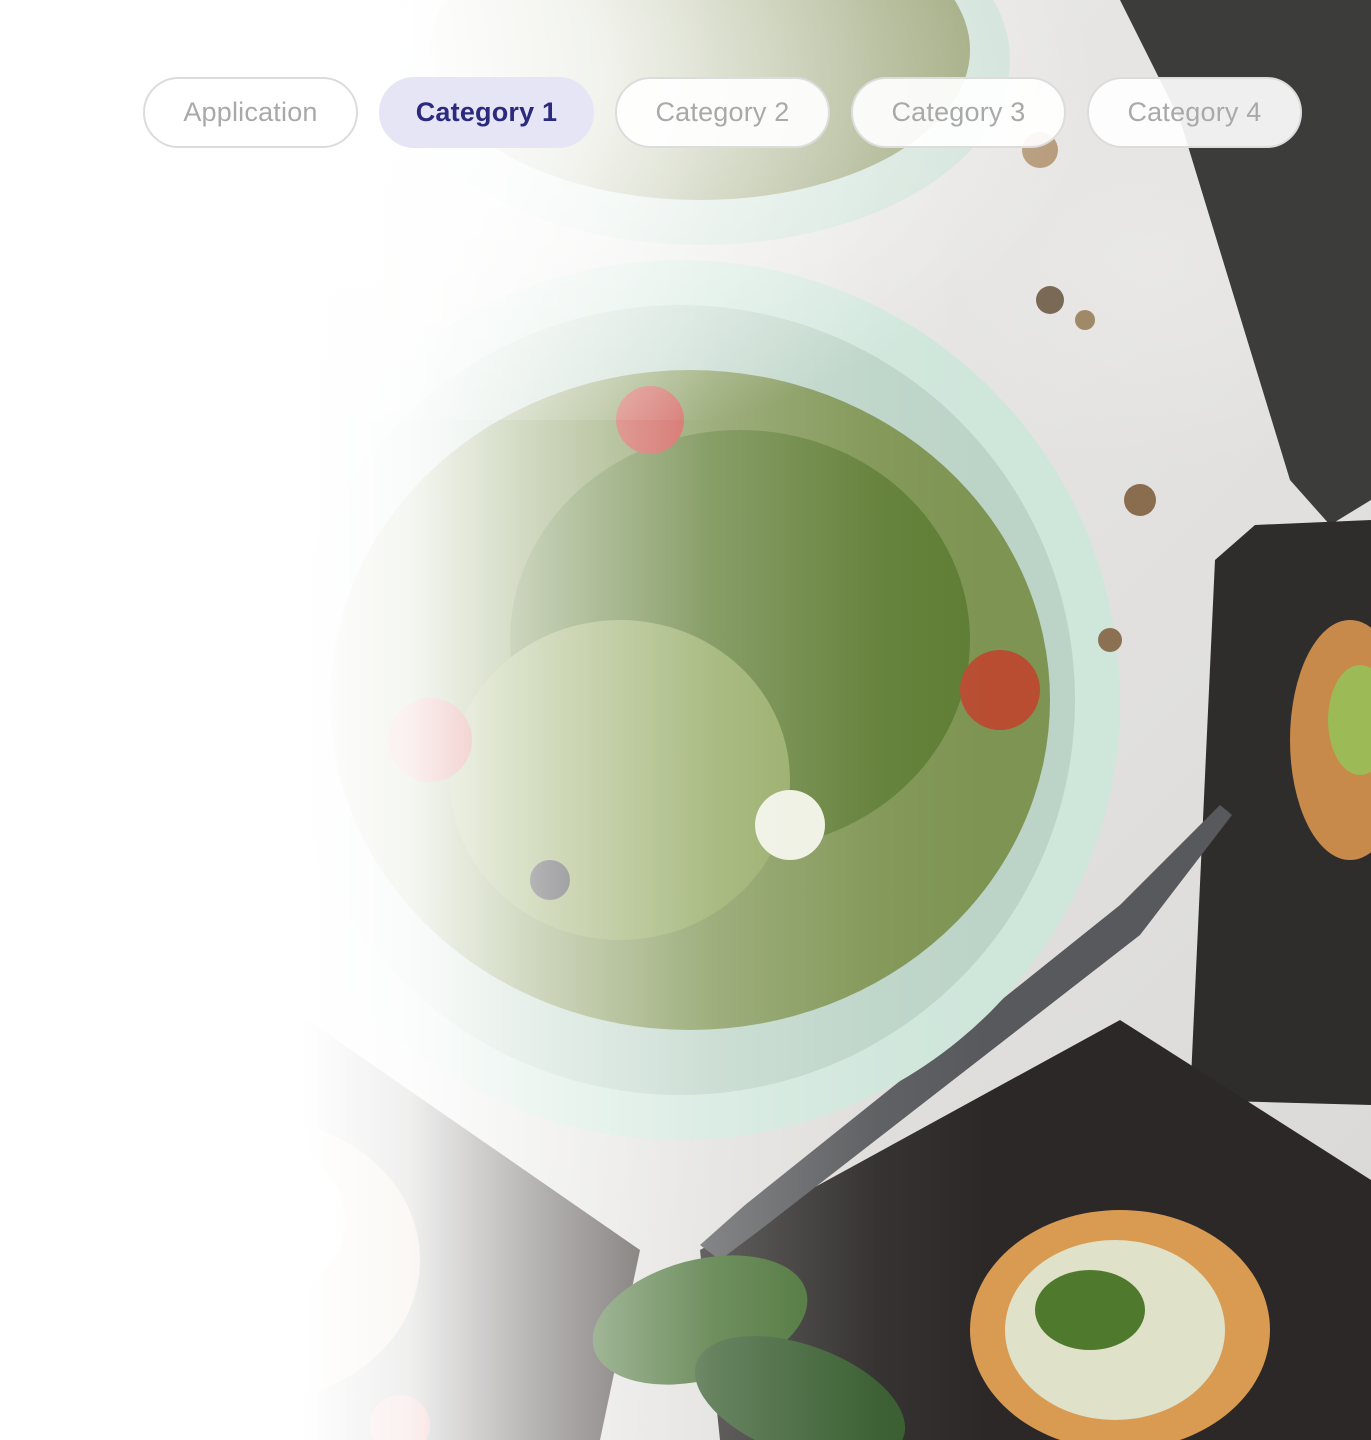  I want to click on tab-category-2: Category 2, so click(722, 112).